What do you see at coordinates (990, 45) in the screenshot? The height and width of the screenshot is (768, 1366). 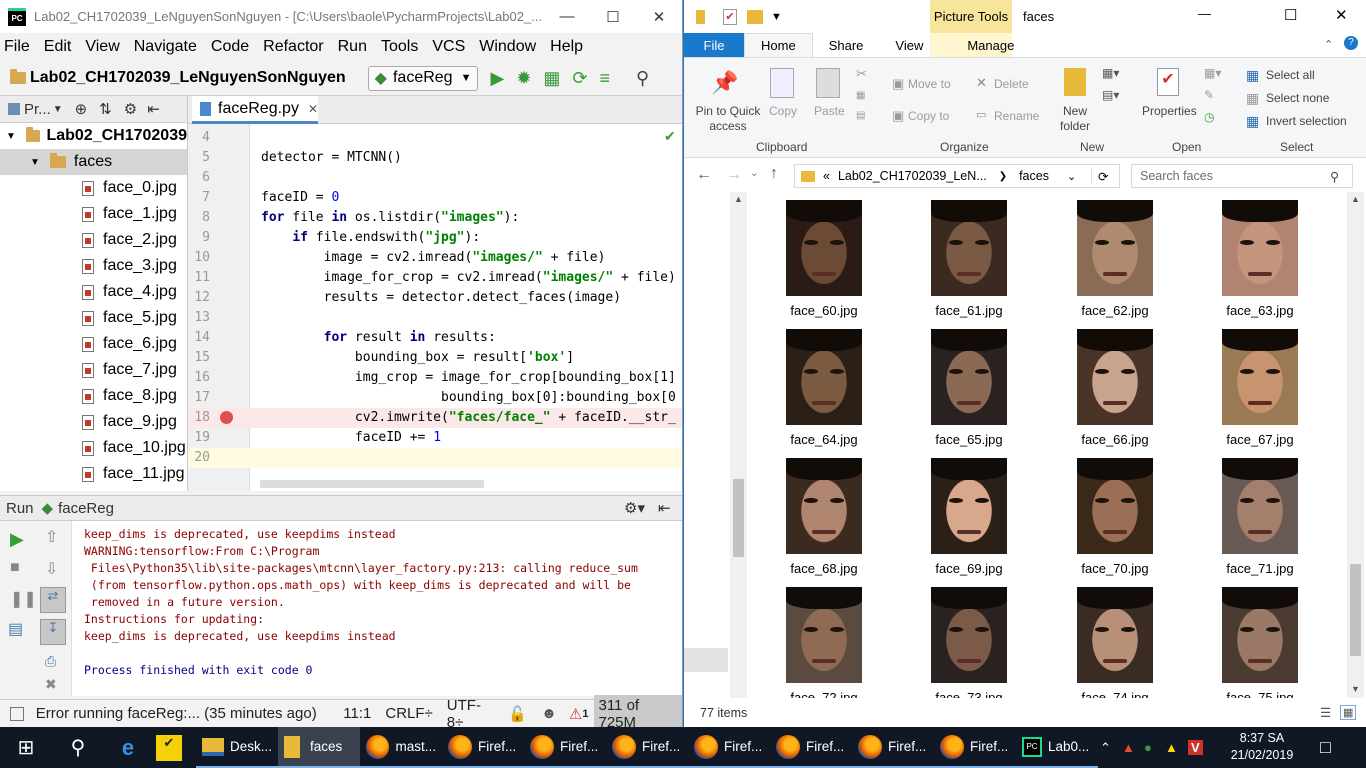 I see `tab-manage: Manage` at bounding box center [990, 45].